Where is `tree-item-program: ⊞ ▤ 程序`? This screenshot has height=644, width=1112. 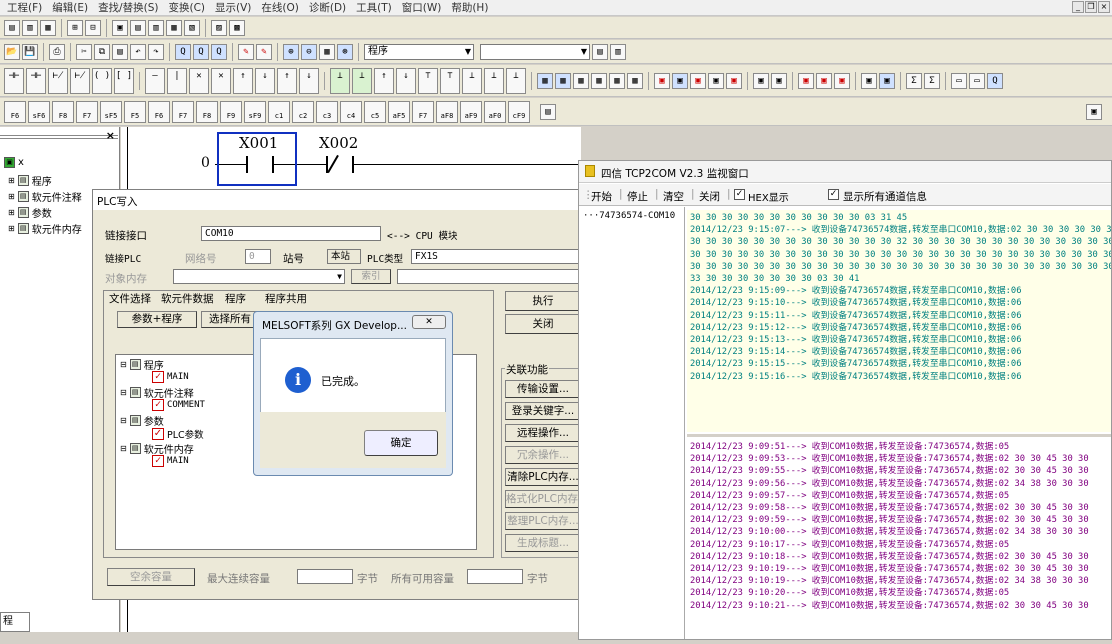 tree-item-program: ⊞ ▤ 程序 is located at coordinates (30, 180).